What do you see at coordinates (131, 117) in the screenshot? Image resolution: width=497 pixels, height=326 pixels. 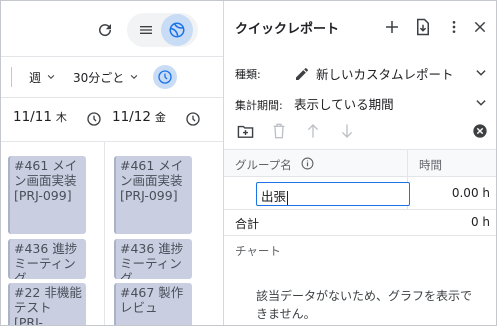 I see `day-date: 11/12` at bounding box center [131, 117].